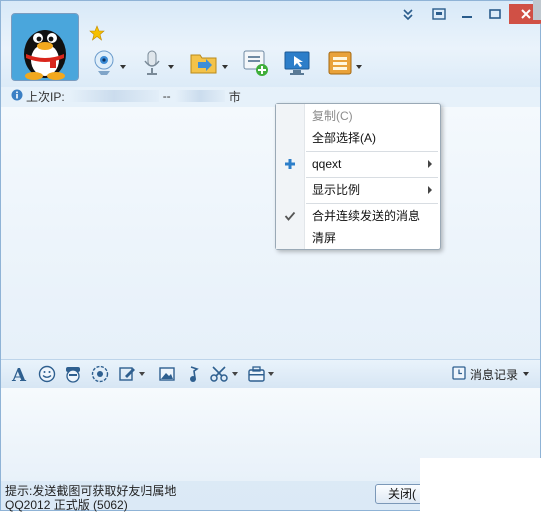  I want to click on last-ip-bar: 上次IP: -- 市, so click(126, 96).